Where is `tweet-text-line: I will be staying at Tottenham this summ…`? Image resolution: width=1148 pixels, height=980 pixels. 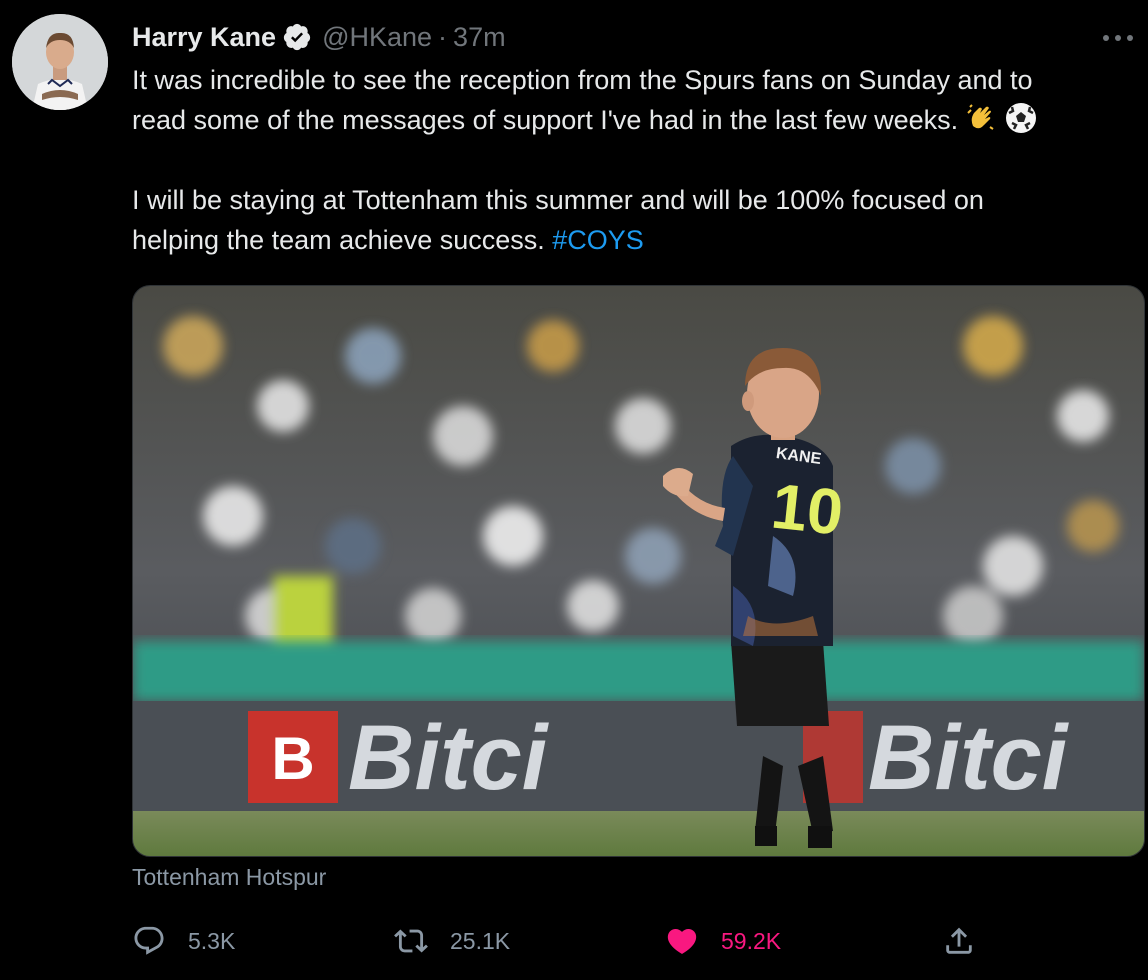
tweet-text-line: I will be staying at Tottenham this summ… is located at coordinates (637, 200).